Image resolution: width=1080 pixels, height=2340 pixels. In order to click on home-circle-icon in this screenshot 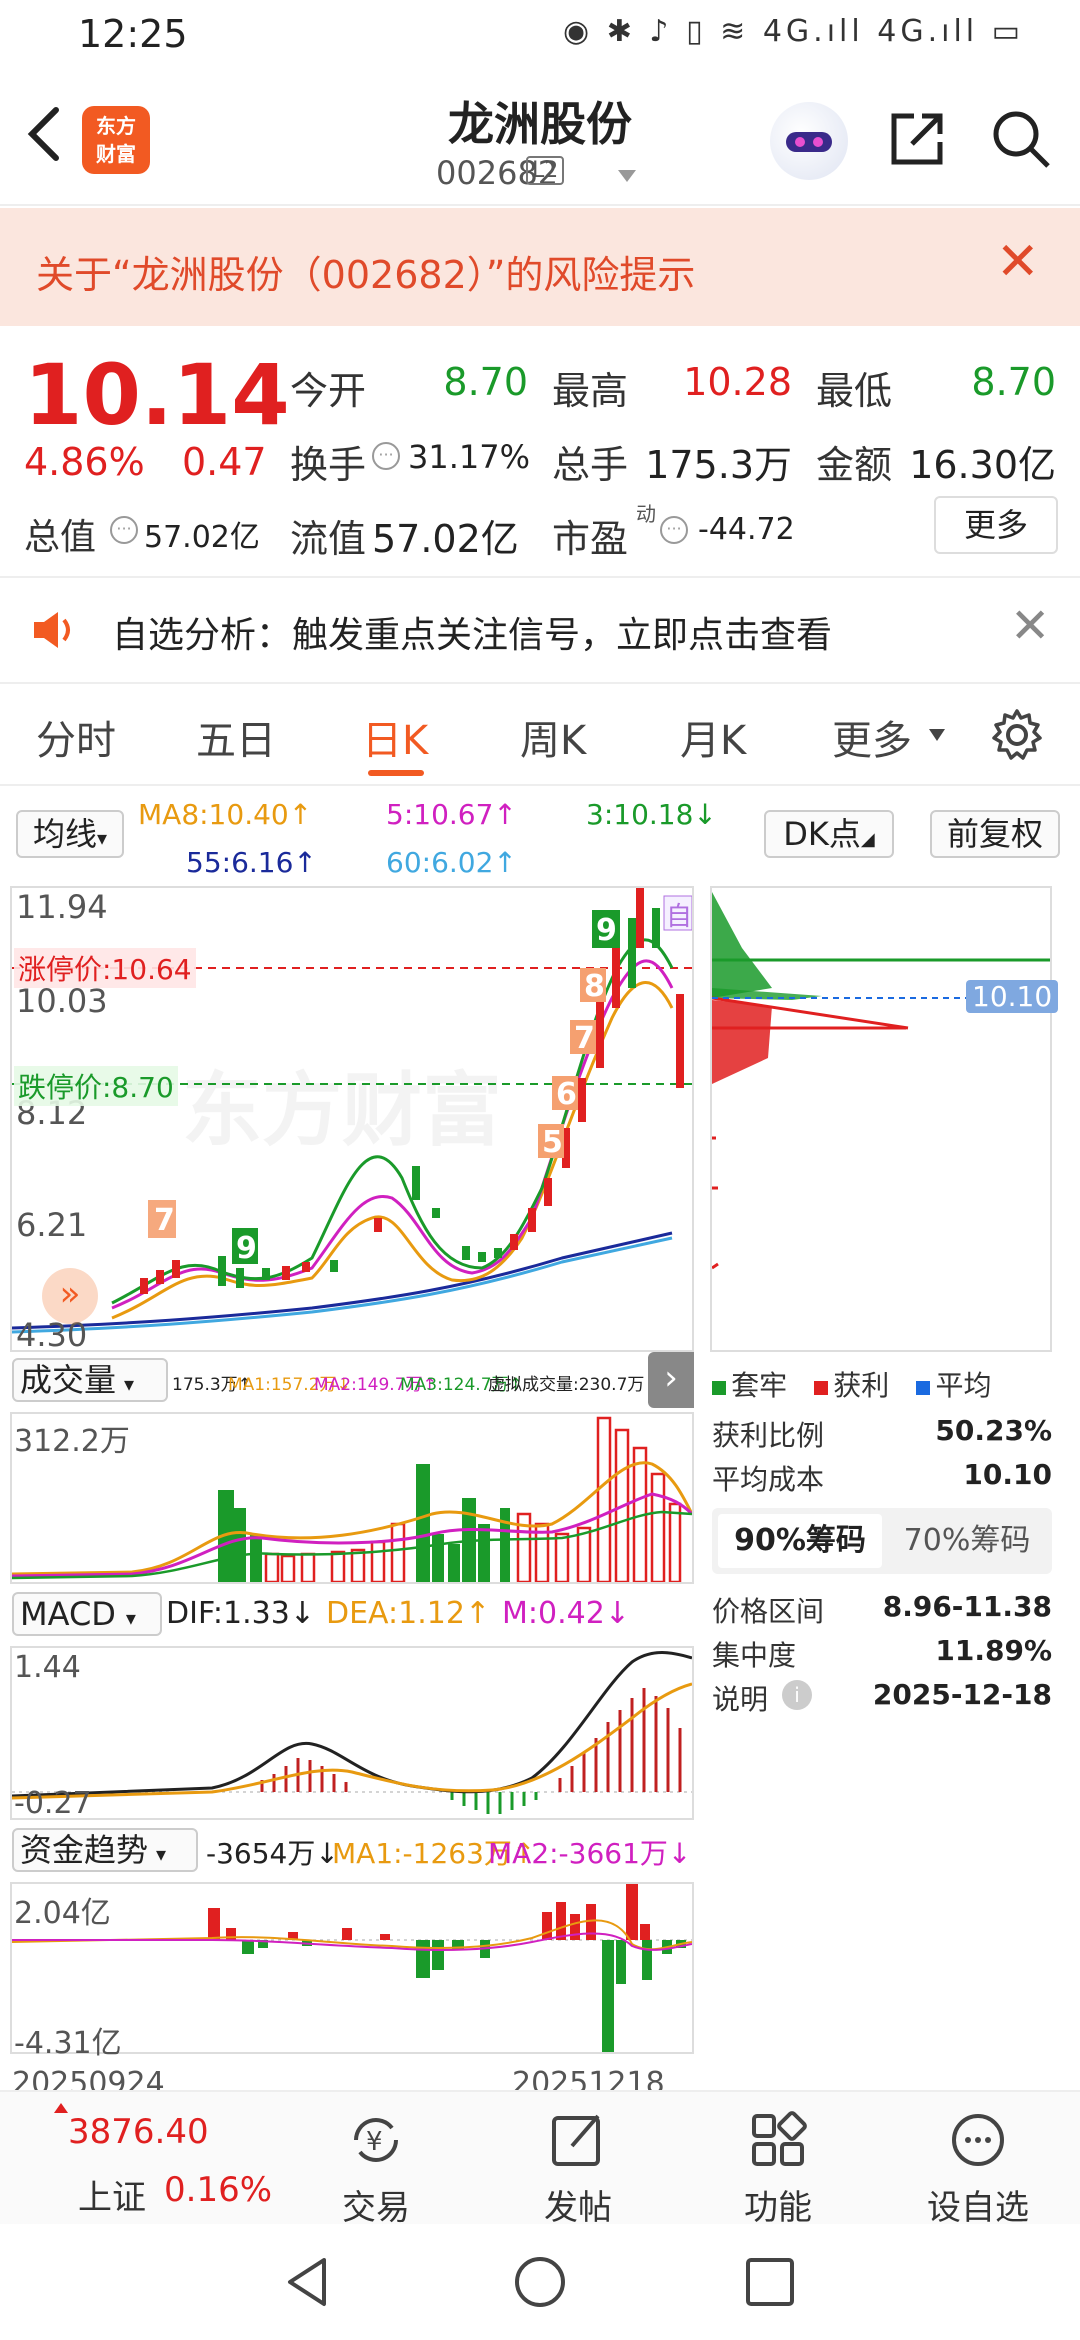, I will do `click(540, 2282)`.